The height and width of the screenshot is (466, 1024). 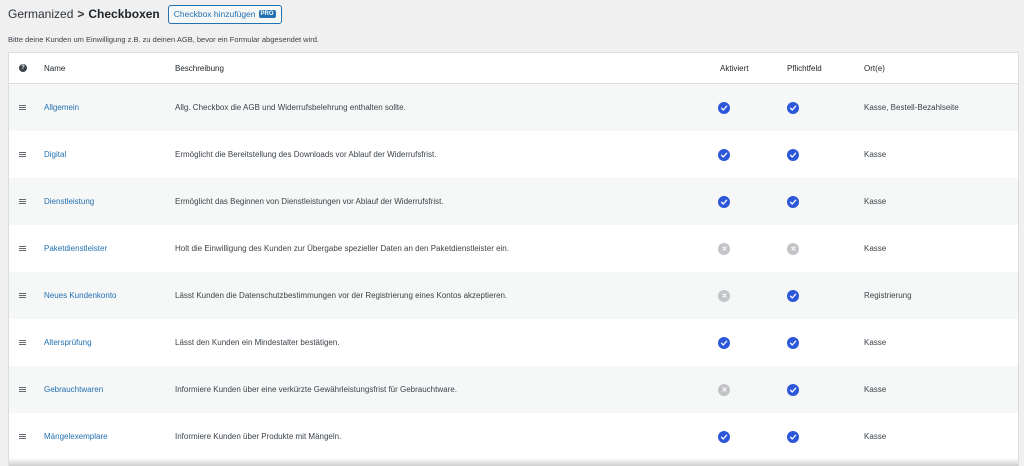 I want to click on scroll-shadow, so click(x=513, y=462).